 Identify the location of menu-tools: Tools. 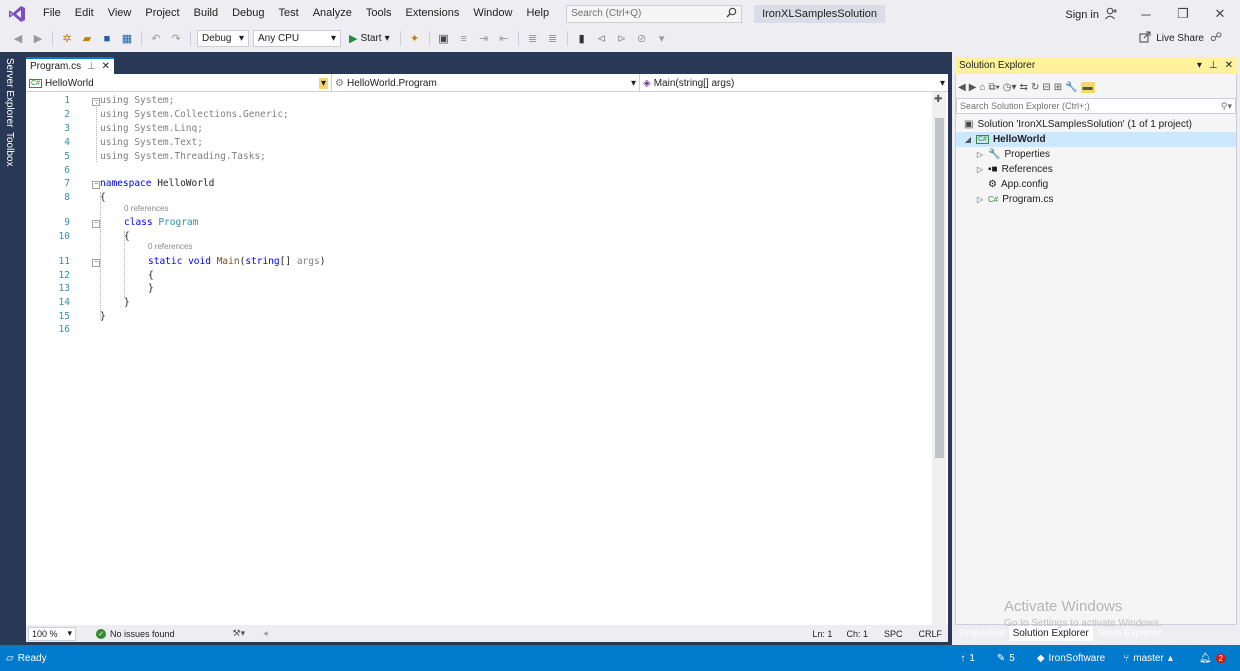
(379, 13).